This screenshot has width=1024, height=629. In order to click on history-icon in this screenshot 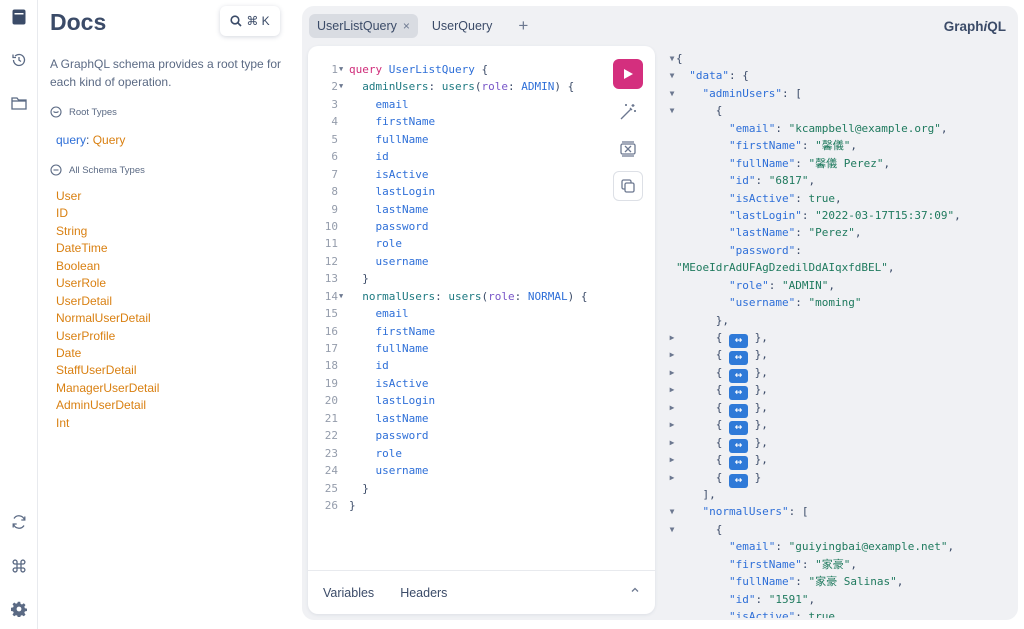, I will do `click(19, 60)`.